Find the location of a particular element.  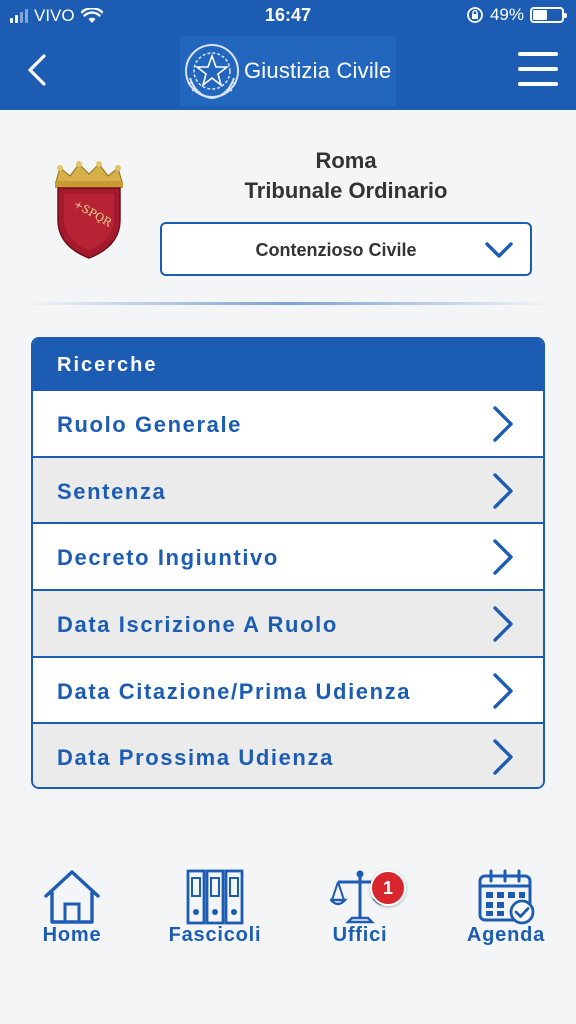

battery-icon is located at coordinates (548, 15).